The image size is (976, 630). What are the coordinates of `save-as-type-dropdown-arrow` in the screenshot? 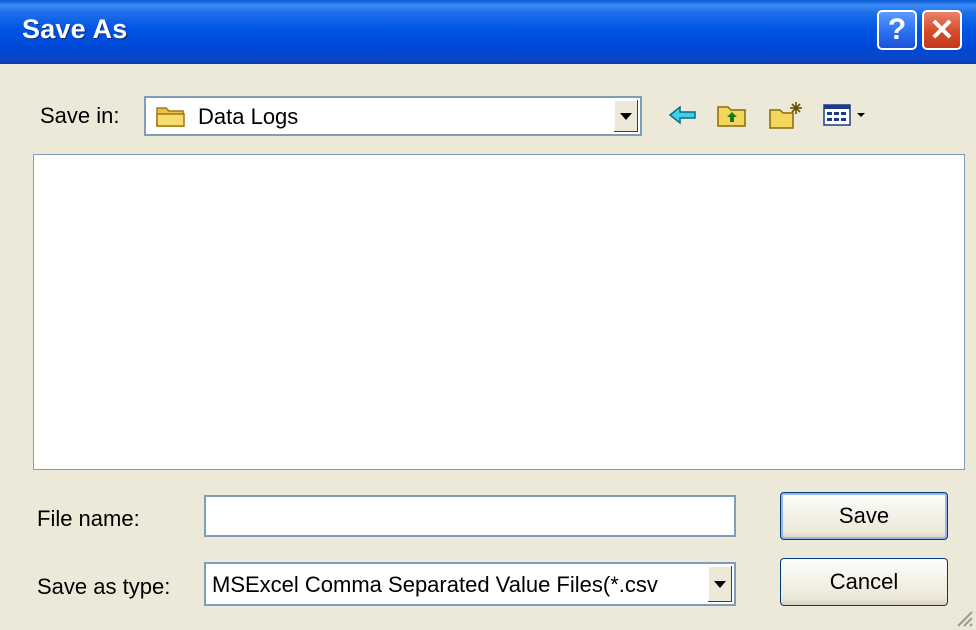 It's located at (719, 584).